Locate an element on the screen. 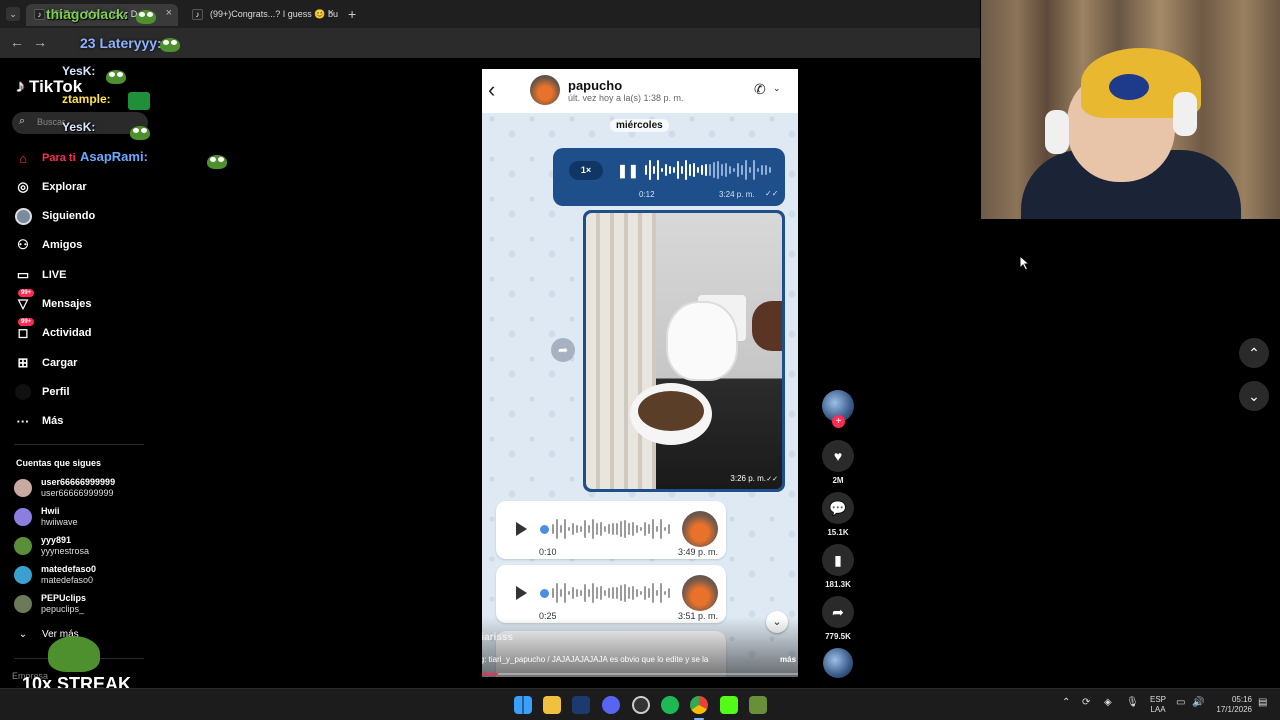 The width and height of the screenshot is (1280, 720). sidebar-item-mas: ··· Más is located at coordinates (39, 421).